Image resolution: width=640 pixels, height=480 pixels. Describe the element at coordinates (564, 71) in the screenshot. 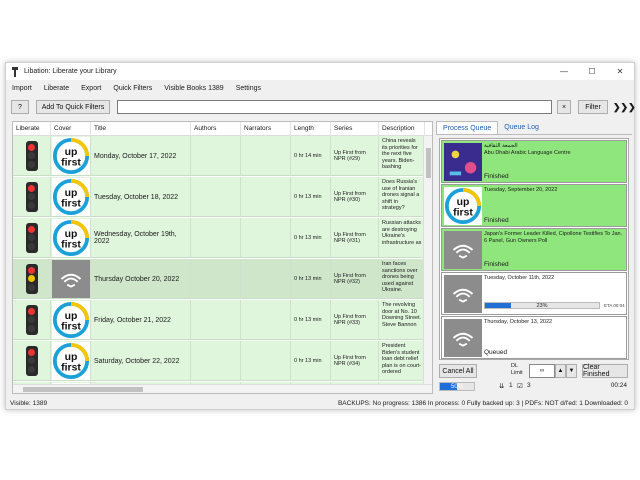

I see `minimize-button: —` at that location.